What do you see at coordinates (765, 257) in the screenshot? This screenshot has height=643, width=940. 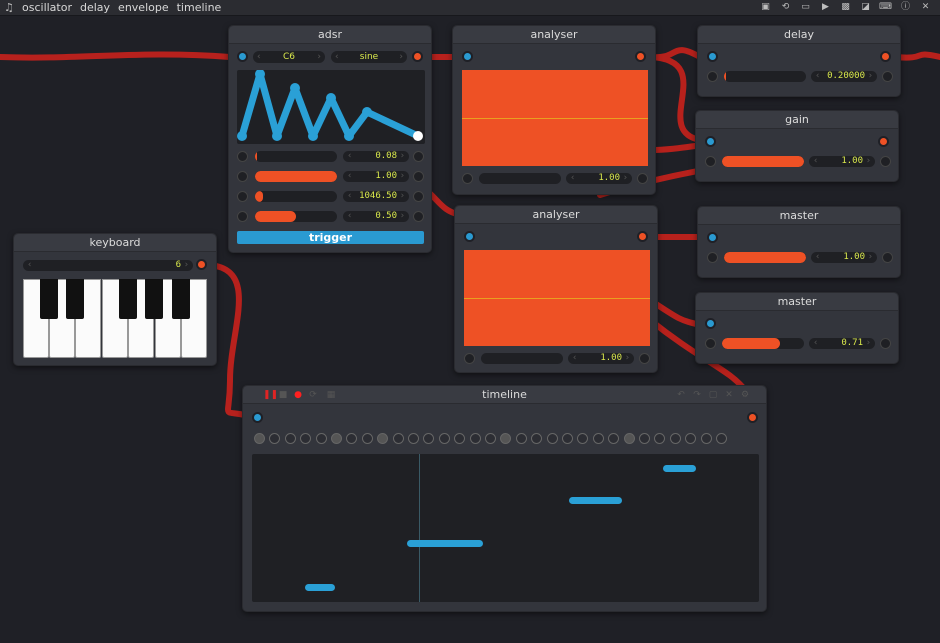 I see `master-1-slider` at bounding box center [765, 257].